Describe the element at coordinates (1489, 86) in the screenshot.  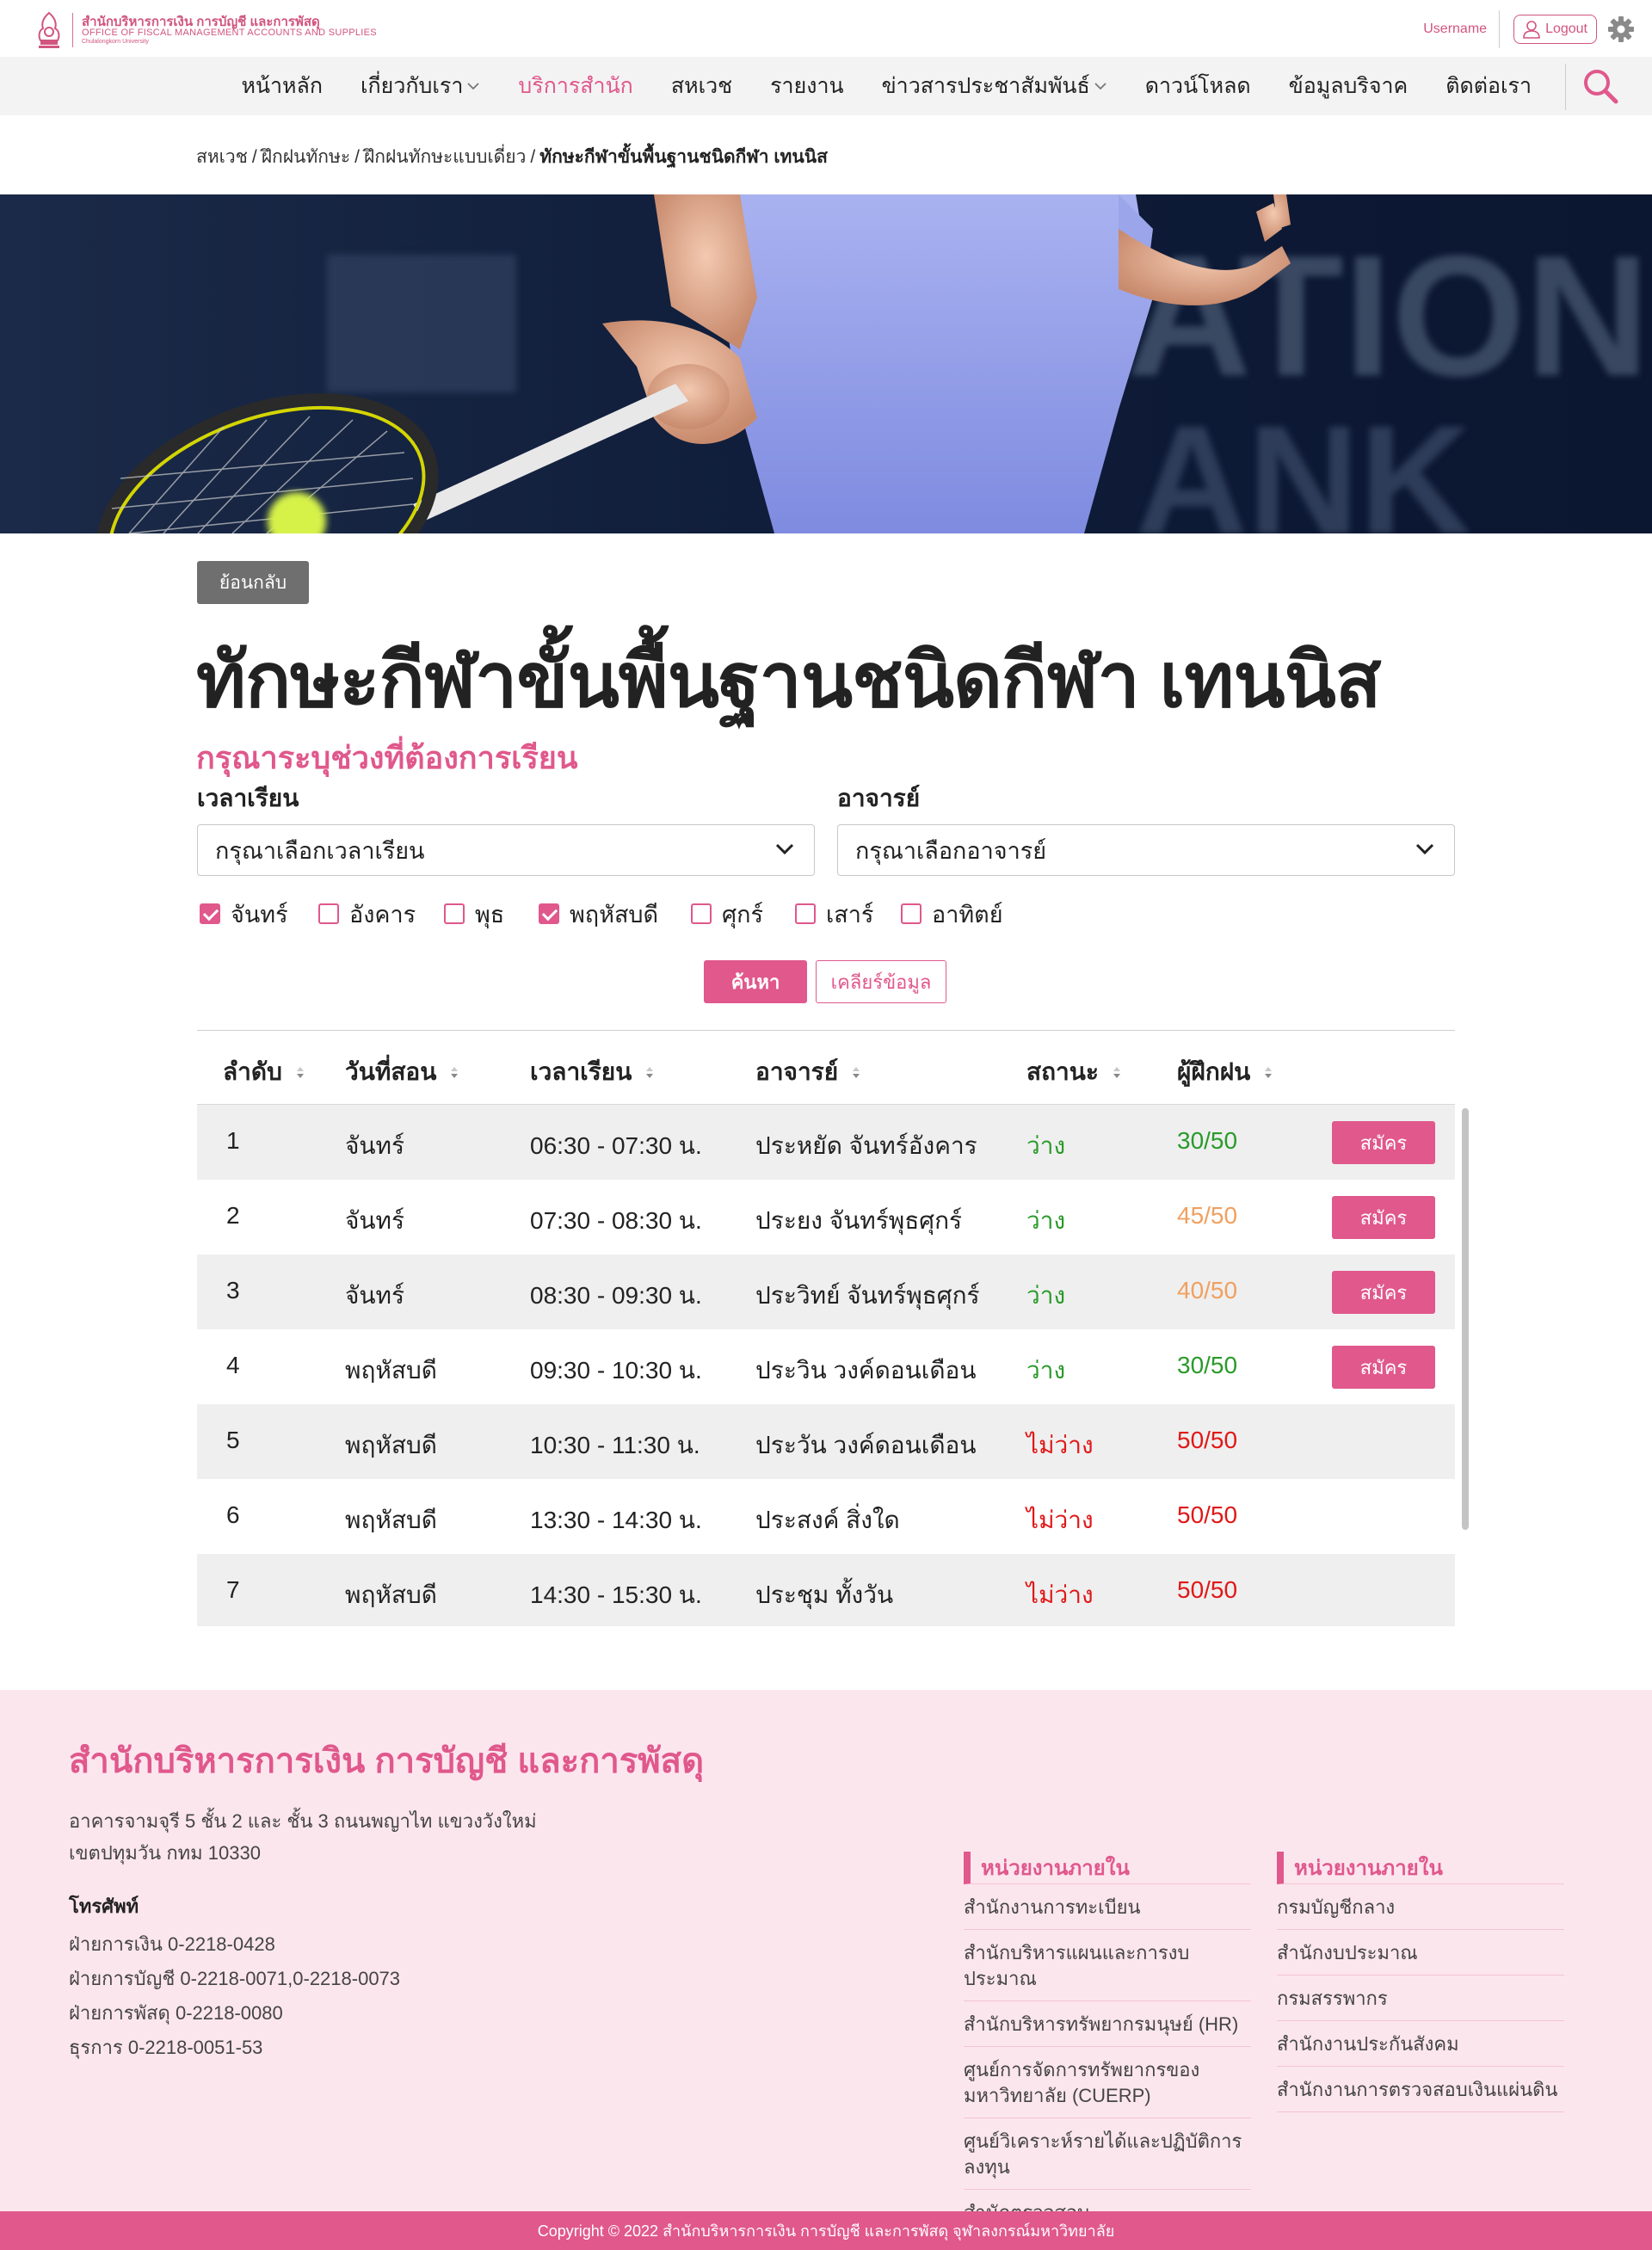
I see `nav-item: ติดต่อเรา` at that location.